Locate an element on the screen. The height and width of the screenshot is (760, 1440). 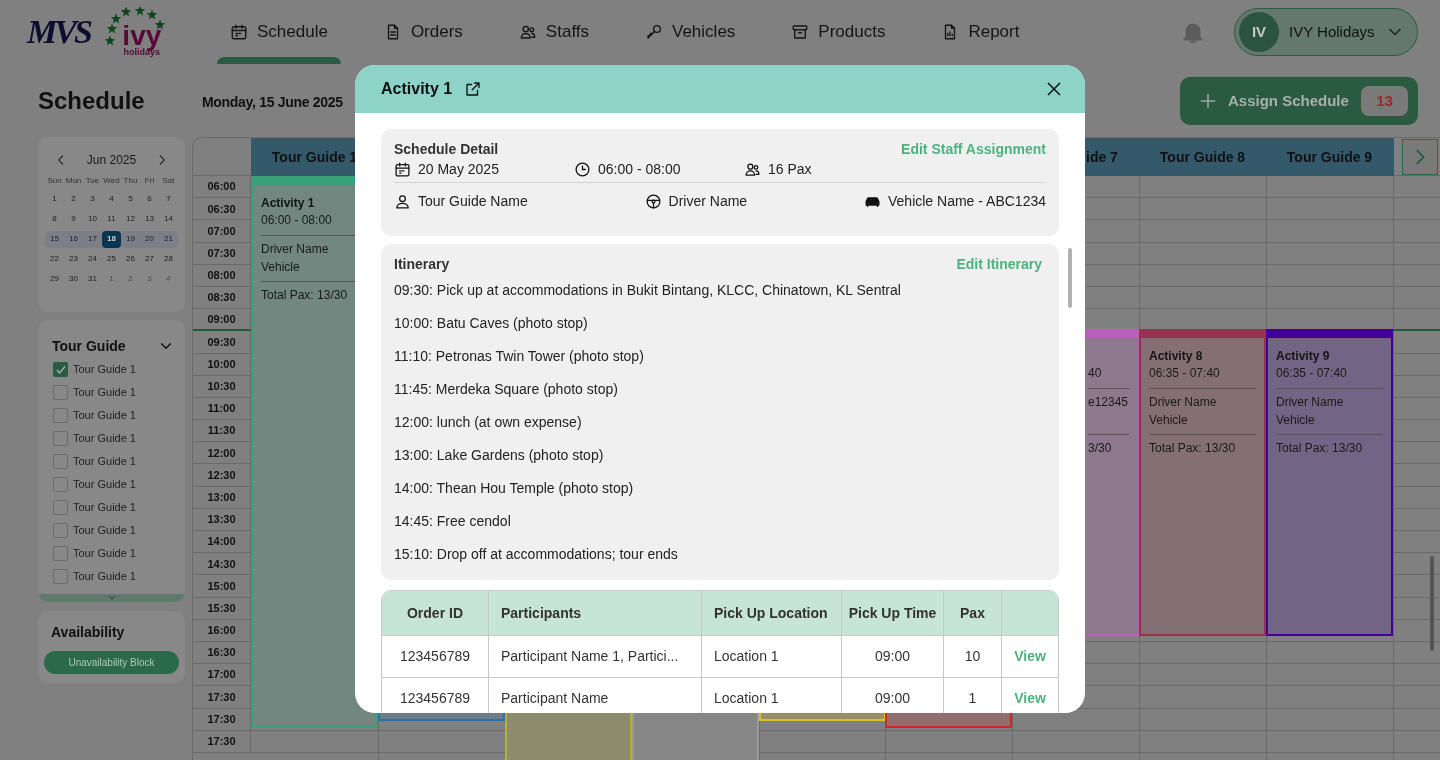
column-header: Pick Up Location is located at coordinates (772, 613).